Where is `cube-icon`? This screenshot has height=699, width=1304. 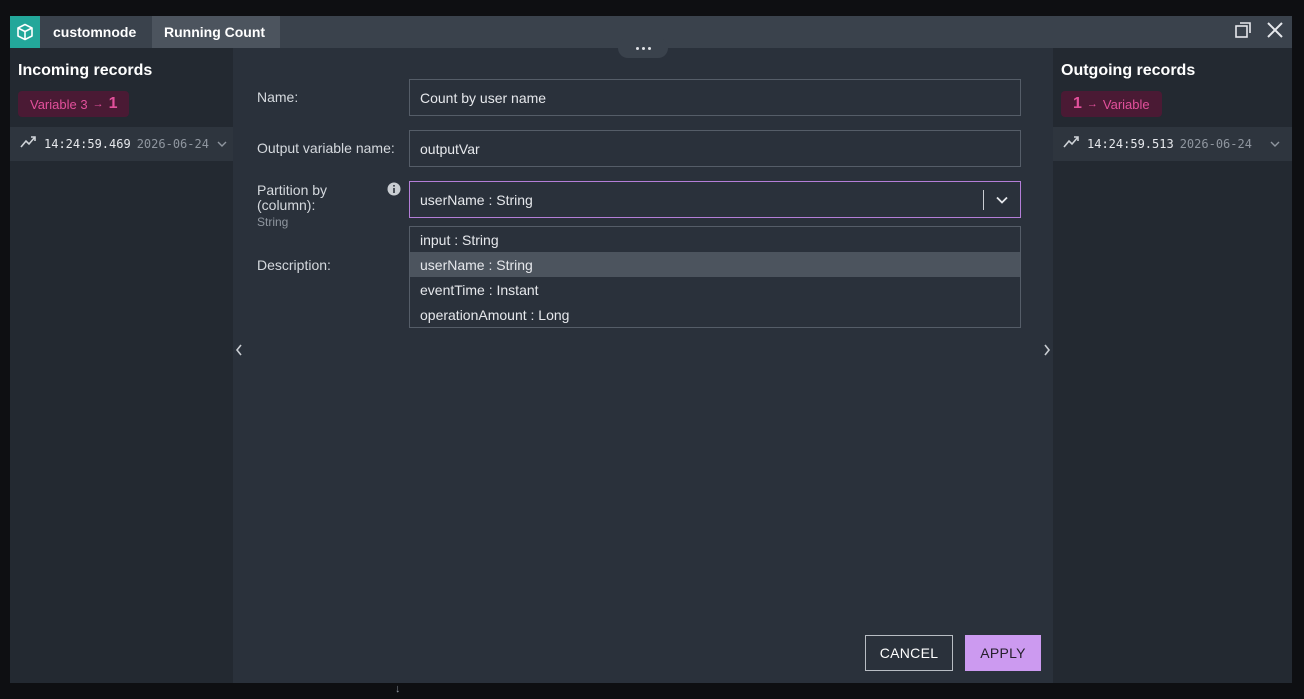
cube-icon is located at coordinates (25, 32).